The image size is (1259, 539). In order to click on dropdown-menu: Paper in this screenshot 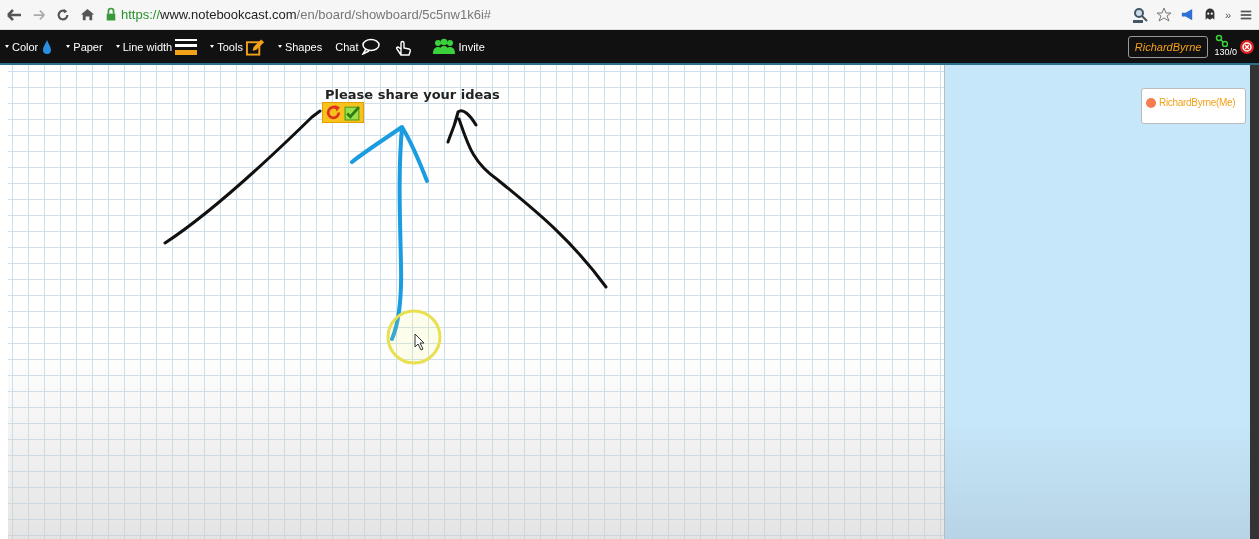, I will do `click(84, 46)`.